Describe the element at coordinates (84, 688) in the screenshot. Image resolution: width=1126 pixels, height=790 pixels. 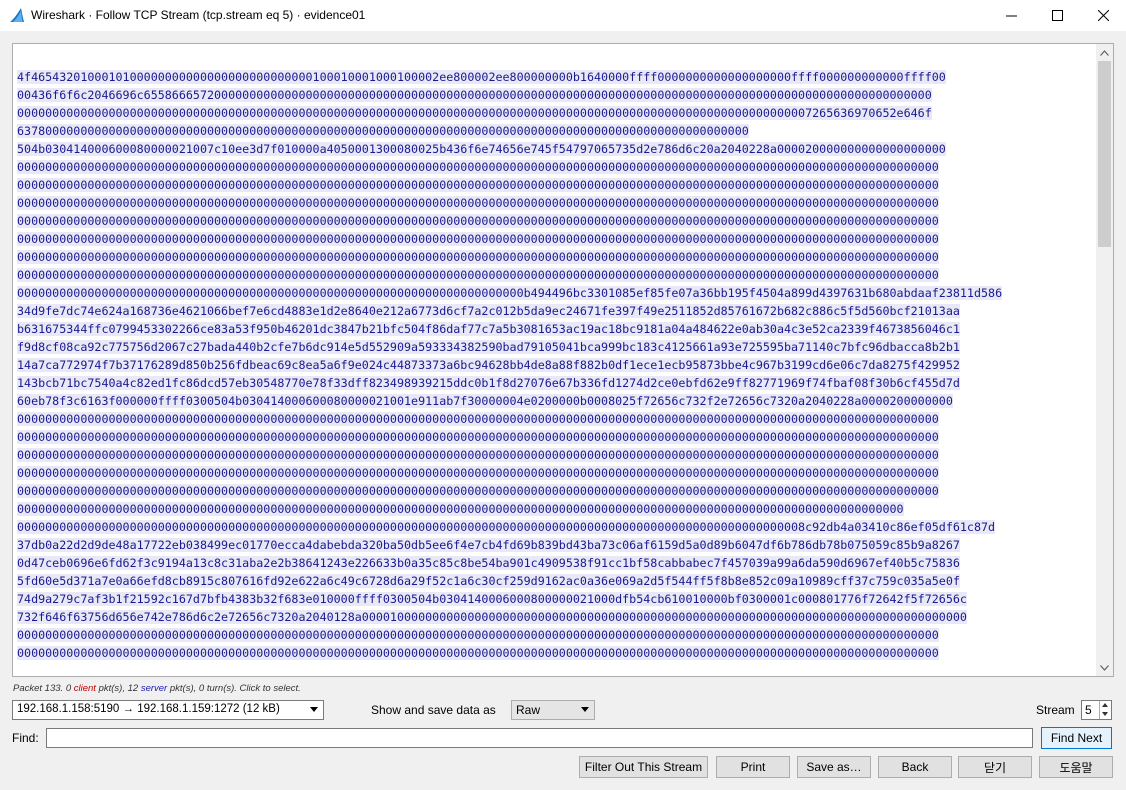
I see `client-word: client` at that location.